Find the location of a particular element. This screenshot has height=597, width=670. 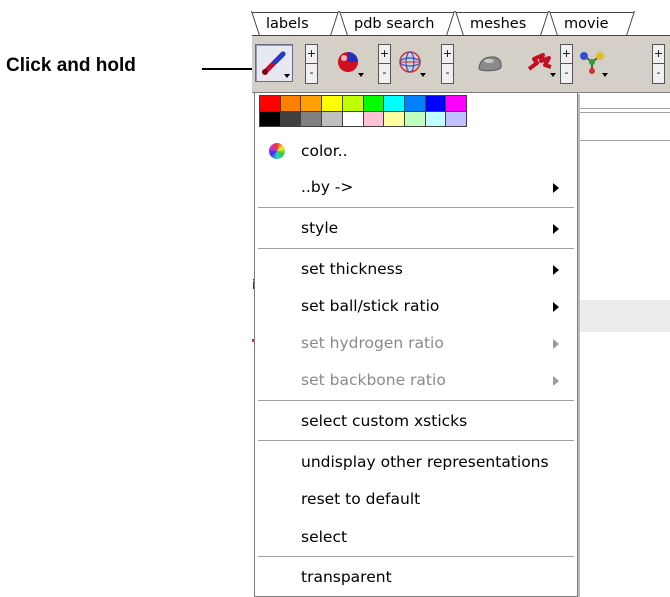

menu-item-reset-to-default: reset to default is located at coordinates (416, 499).